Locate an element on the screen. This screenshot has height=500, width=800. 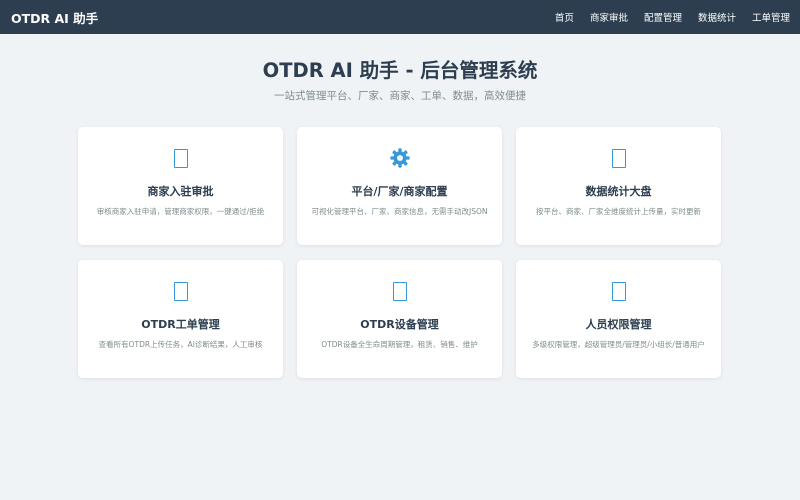
card-tickets: OTDR工单管理 查看所有OTDR上传任务，AI诊断结果，人工审核 is located at coordinates (180, 319).